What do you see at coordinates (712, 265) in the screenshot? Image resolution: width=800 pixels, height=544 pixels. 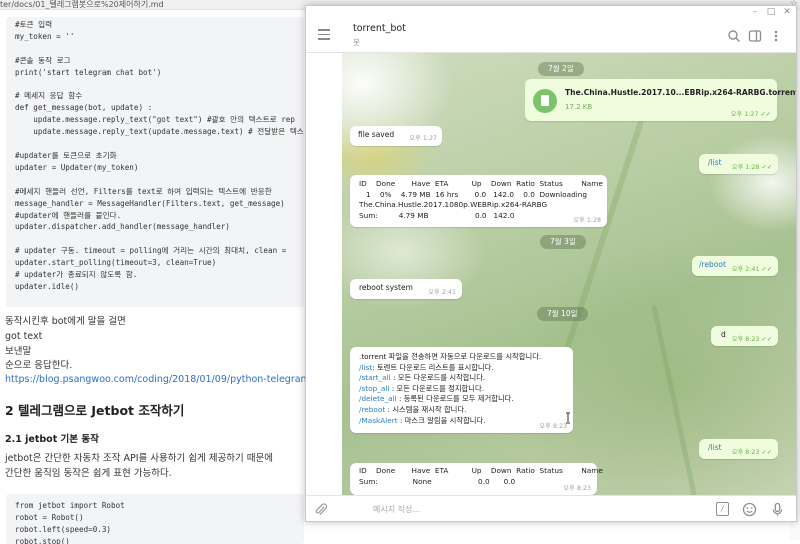 I see `message-text: /reboot` at bounding box center [712, 265].